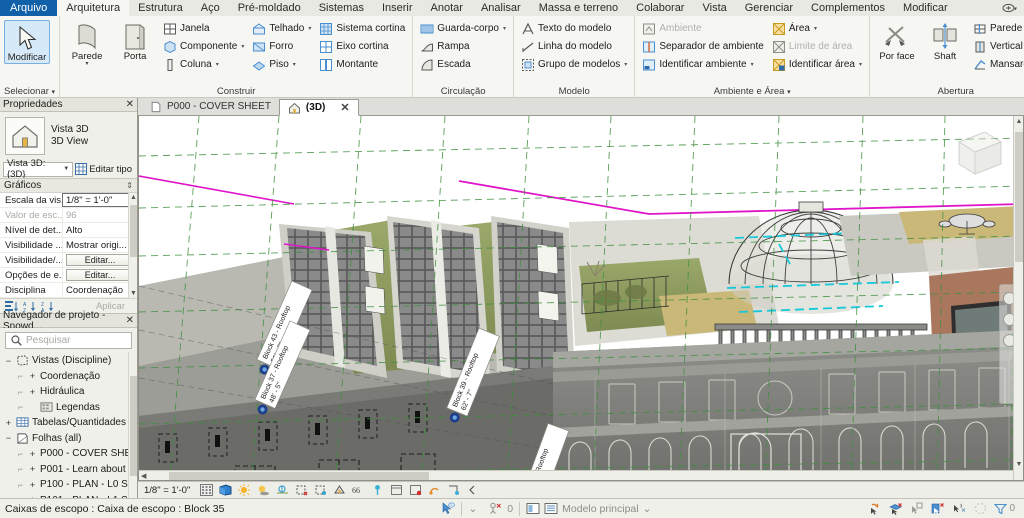 This screenshot has width=1024, height=518. What do you see at coordinates (133, 231) in the screenshot?
I see `properties-scroll-thumb` at bounding box center [133, 231].